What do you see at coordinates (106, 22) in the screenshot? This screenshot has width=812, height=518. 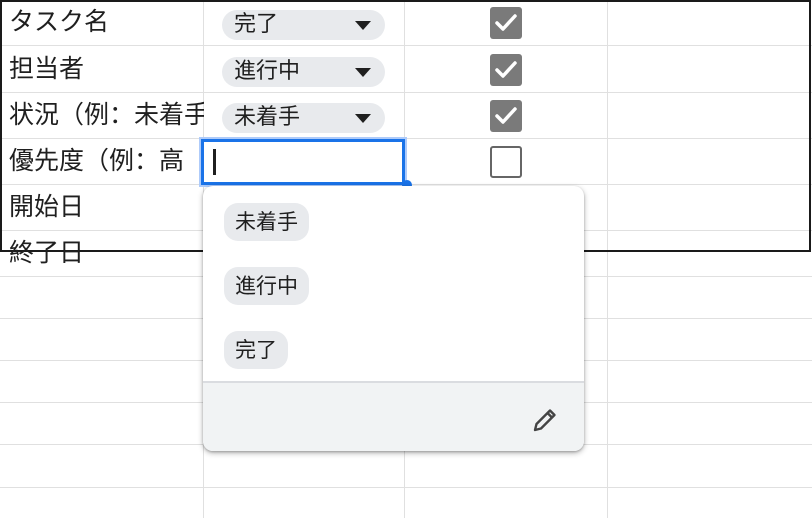 I see `cell-task-name: タスク名` at bounding box center [106, 22].